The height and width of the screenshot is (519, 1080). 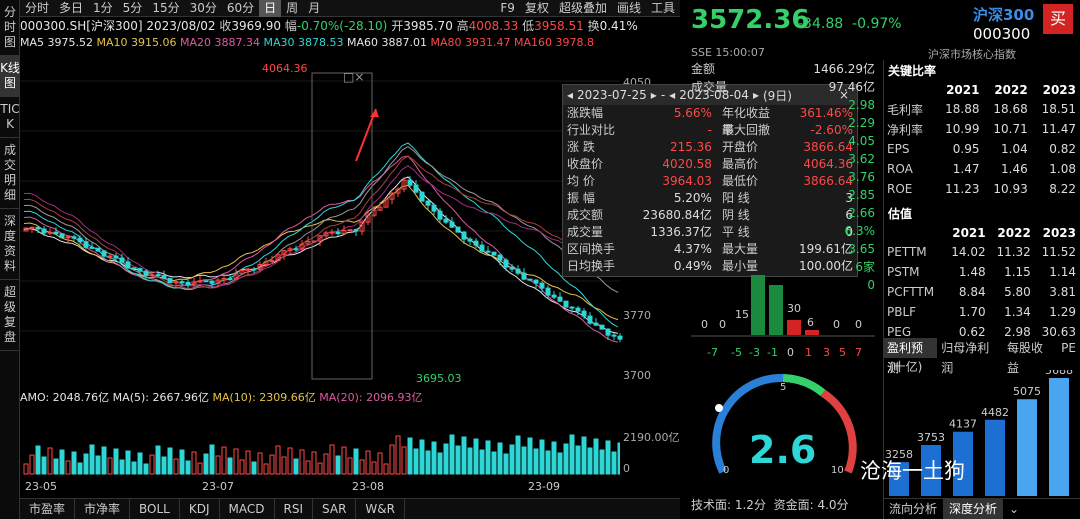 What do you see at coordinates (962, 129) in the screenshot?
I see `ratio-cell: 10.99` at bounding box center [962, 129].